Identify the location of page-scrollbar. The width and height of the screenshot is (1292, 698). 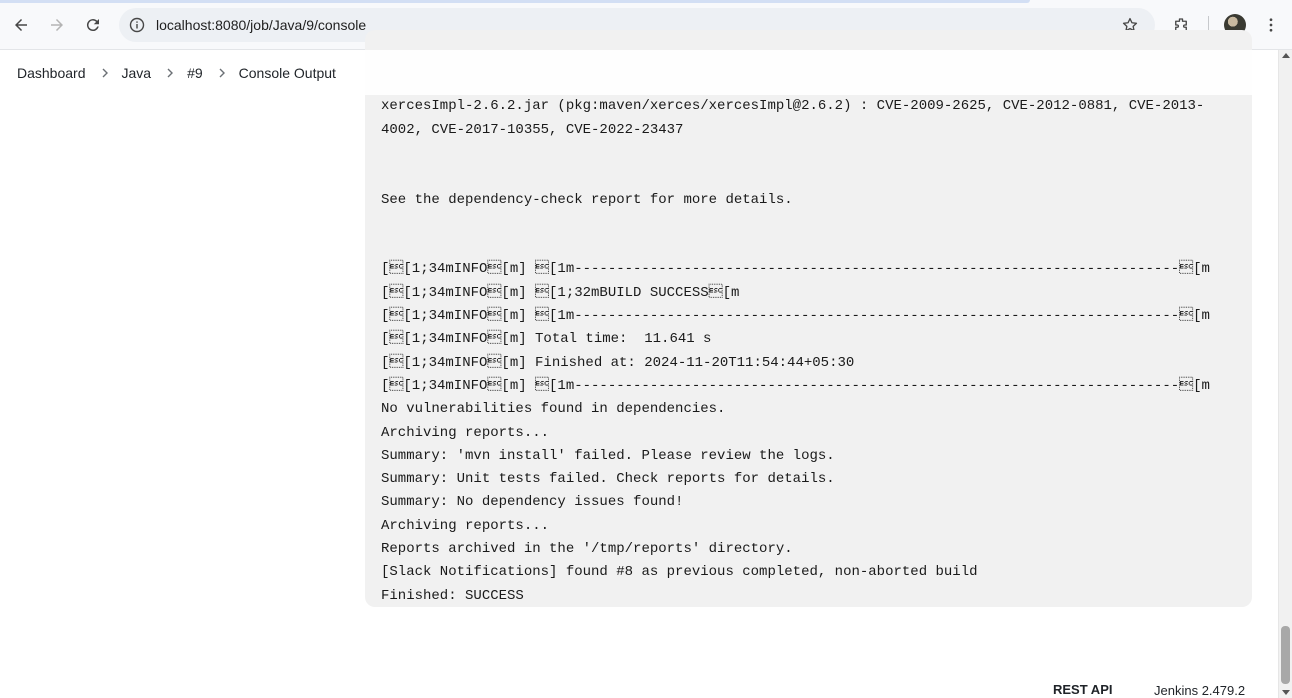
(1285, 374).